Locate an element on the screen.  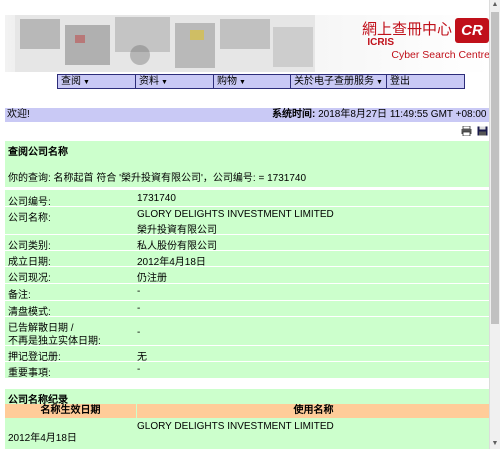
scroll-down-icon: ▼ is located at coordinates (495, 444).